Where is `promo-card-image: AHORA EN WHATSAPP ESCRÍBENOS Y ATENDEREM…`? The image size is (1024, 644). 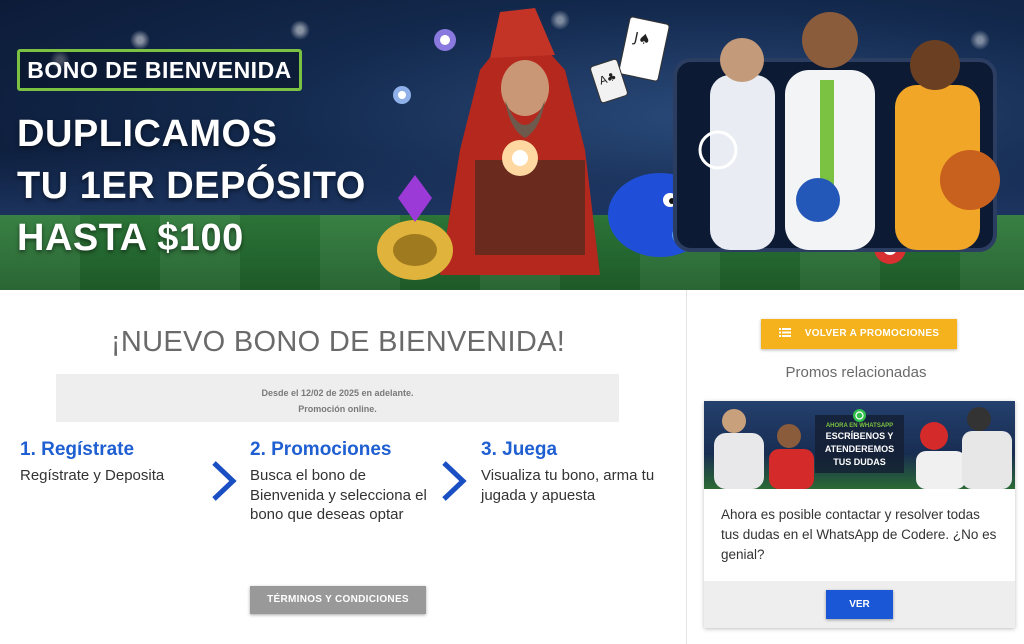 promo-card-image: AHORA EN WHATSAPP ESCRÍBENOS Y ATENDEREM… is located at coordinates (859, 445).